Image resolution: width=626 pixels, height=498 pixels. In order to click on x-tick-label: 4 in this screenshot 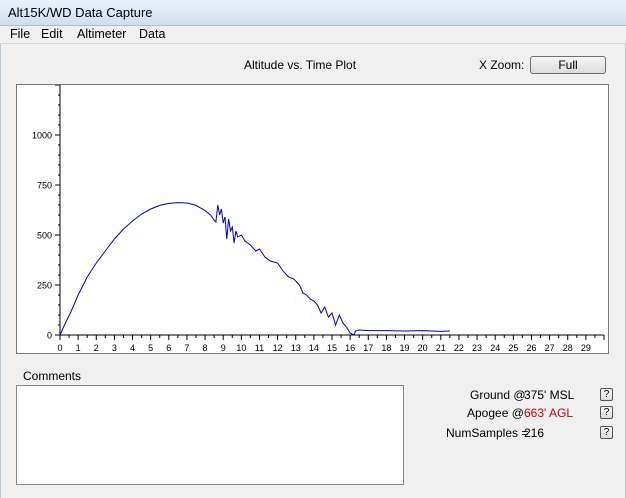, I will do `click(132, 348)`.